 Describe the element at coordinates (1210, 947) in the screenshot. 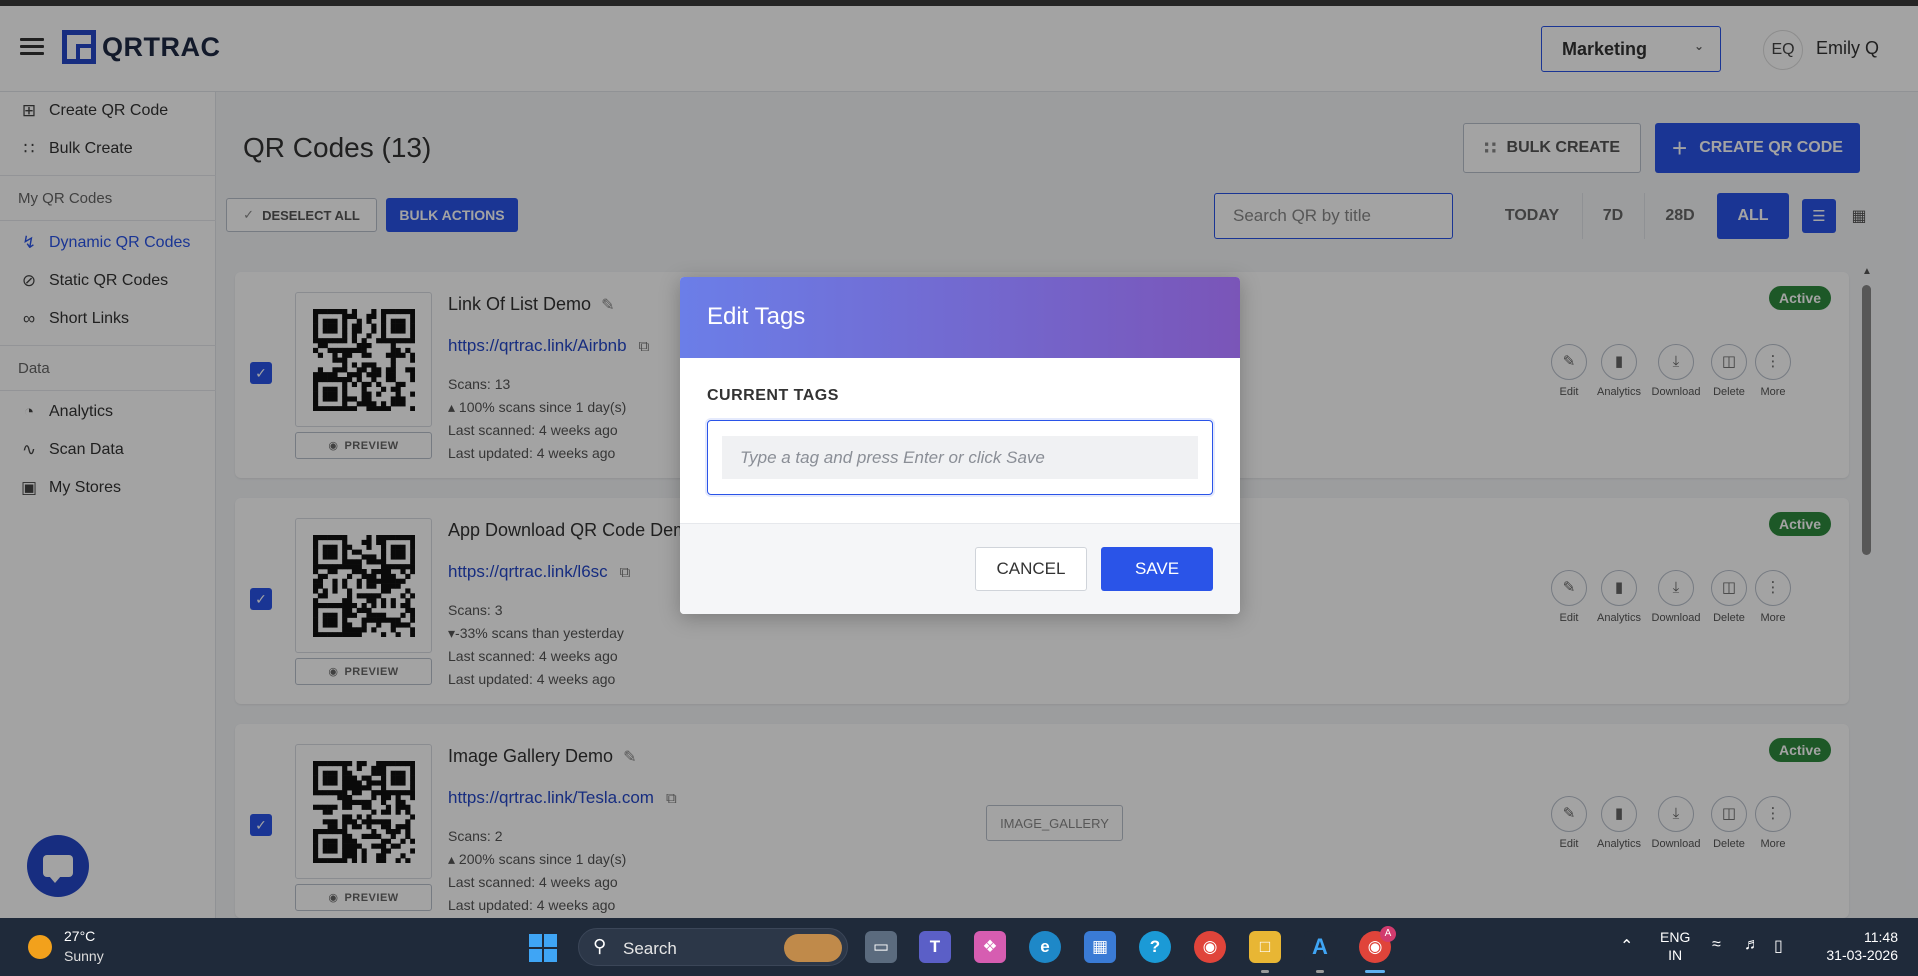

I see `chrome-icon: ◉` at that location.